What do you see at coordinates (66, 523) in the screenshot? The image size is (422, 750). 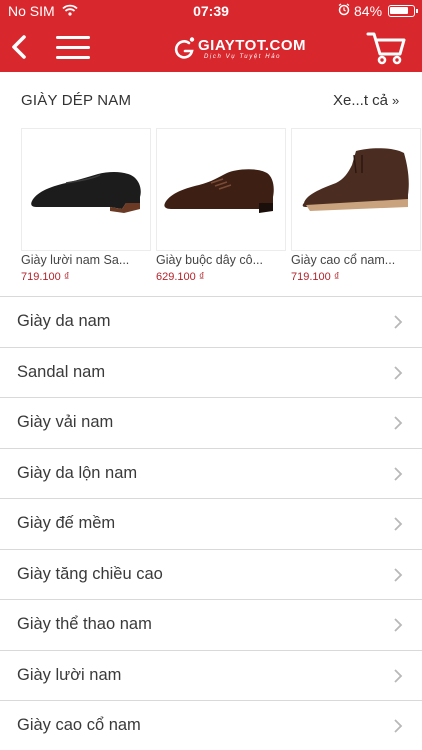 I see `category-label: Giày đế mềm` at bounding box center [66, 523].